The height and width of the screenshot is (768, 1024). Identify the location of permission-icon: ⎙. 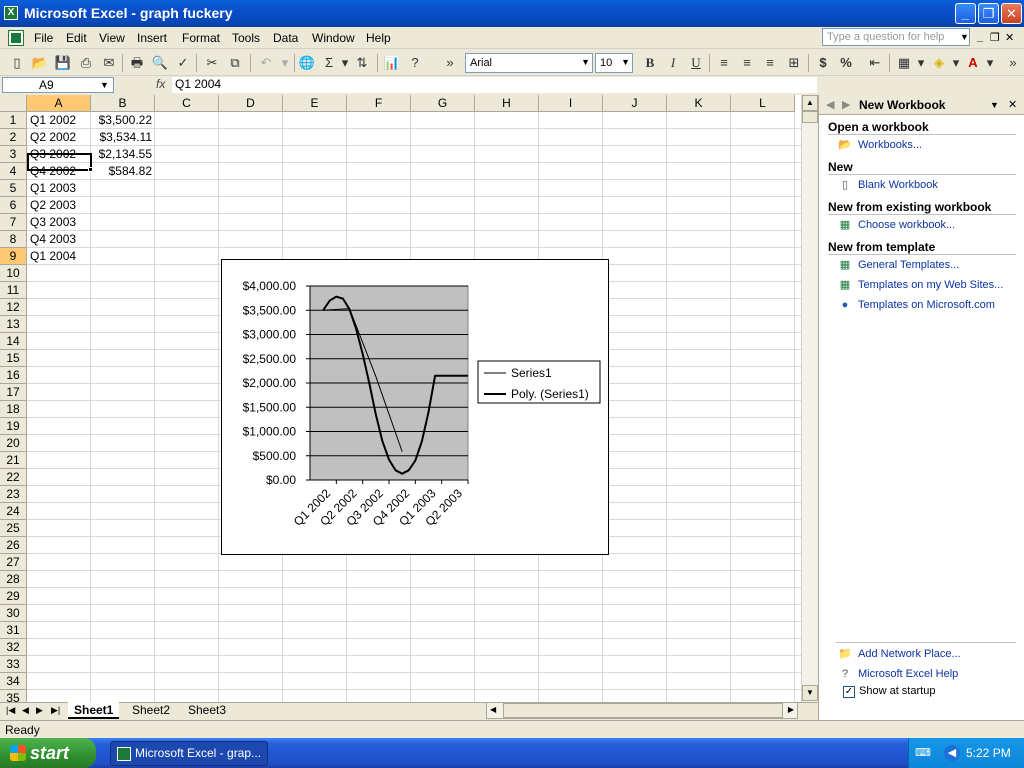
(86, 63).